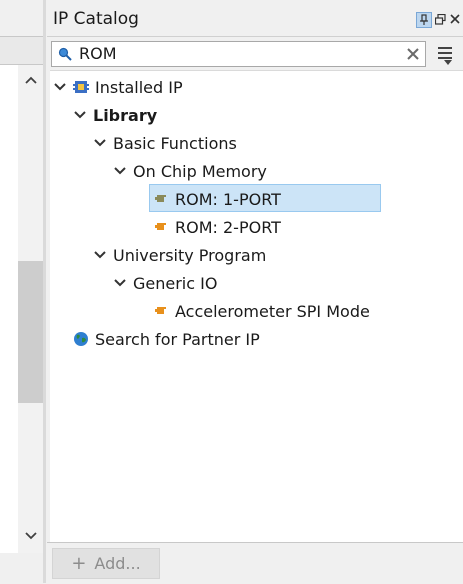 Image resolution: width=463 pixels, height=584 pixels. I want to click on tree-node-on-chip-memory: On Chip Memory, so click(190, 171).